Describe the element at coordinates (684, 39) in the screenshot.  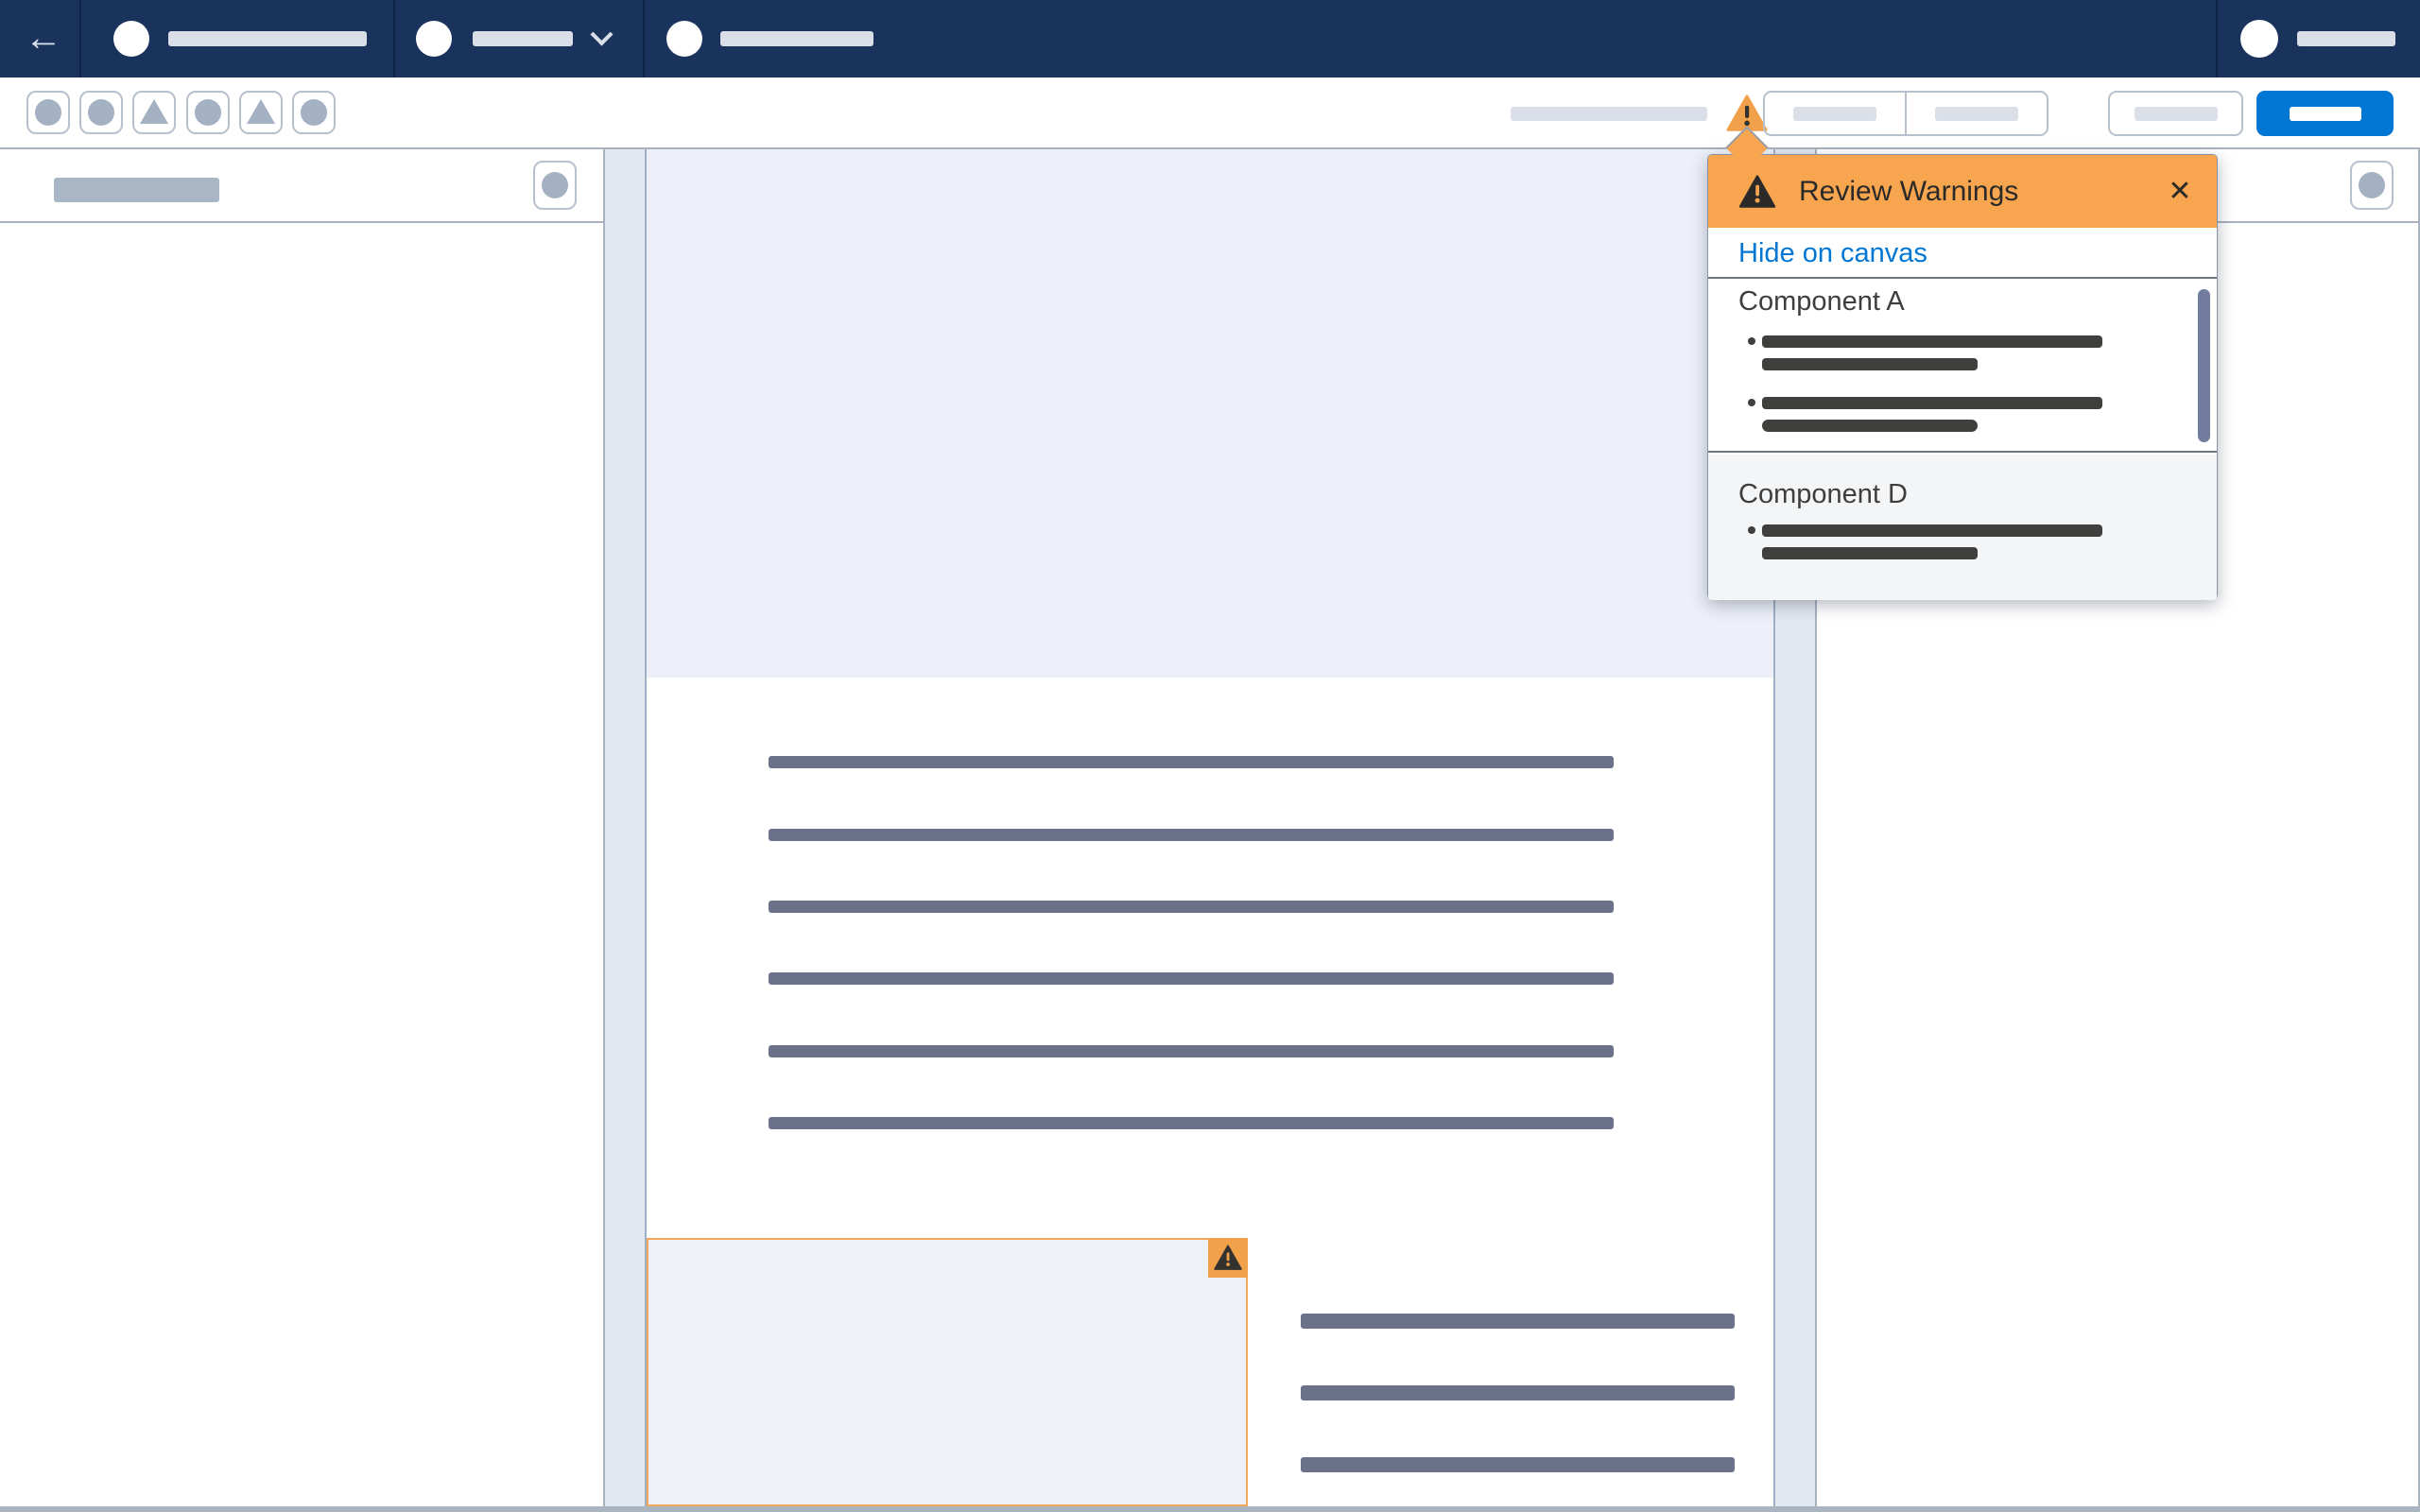
I see `page-circle` at that location.